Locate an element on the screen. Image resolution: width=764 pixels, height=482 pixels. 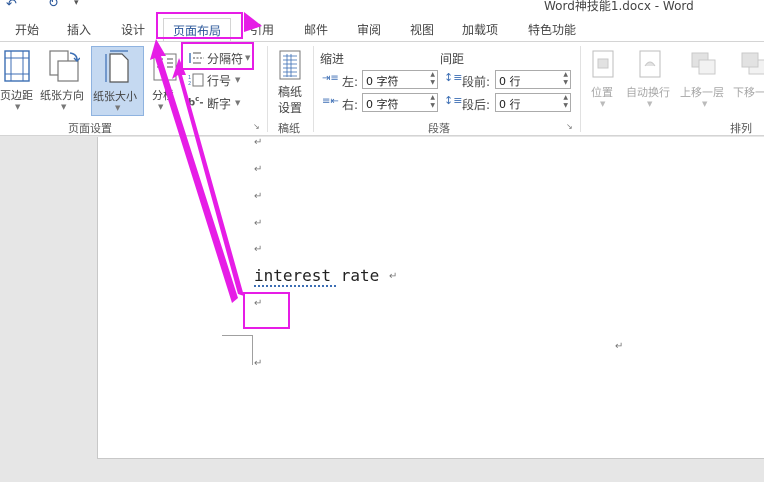
annotation-arrows is located at coordinates (206, 157).